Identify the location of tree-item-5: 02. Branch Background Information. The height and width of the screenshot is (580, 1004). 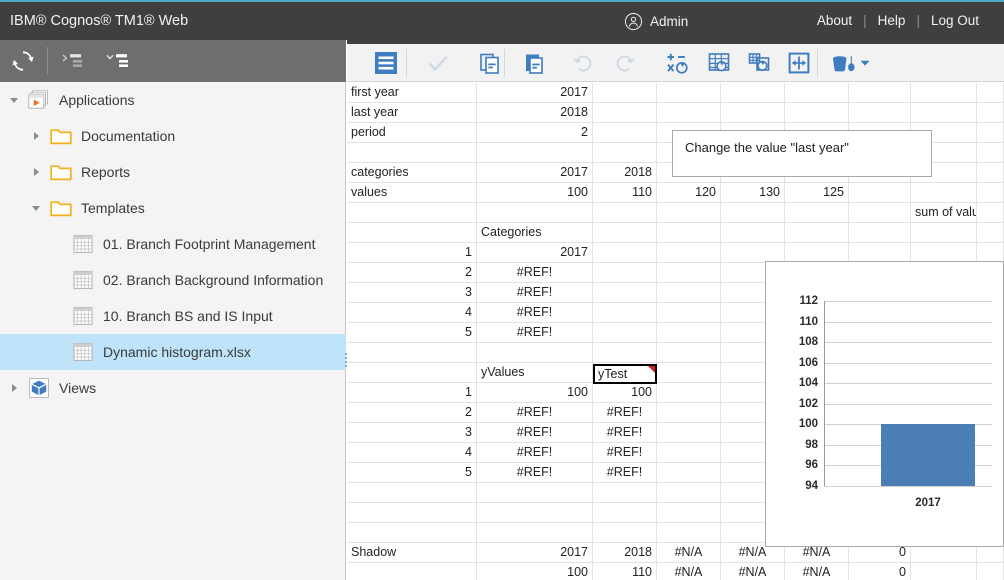
(173, 280).